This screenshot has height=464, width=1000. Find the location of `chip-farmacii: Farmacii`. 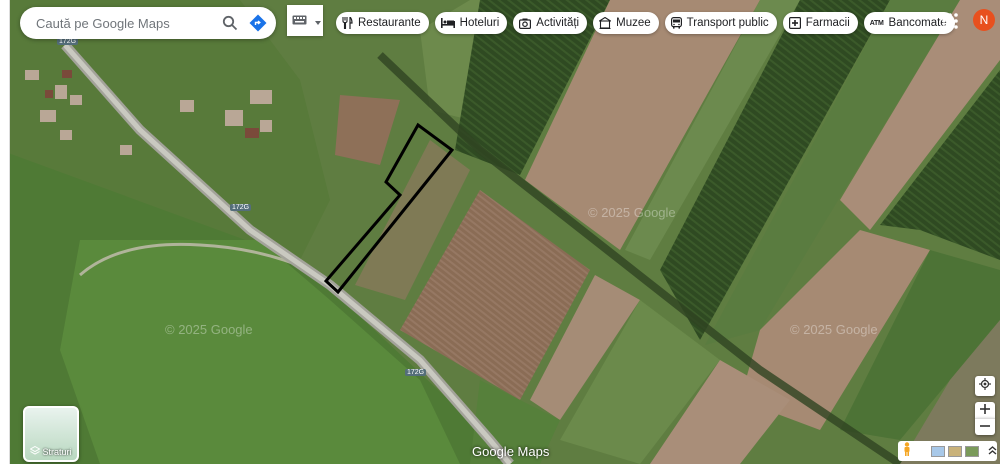

chip-farmacii: Farmacii is located at coordinates (820, 23).